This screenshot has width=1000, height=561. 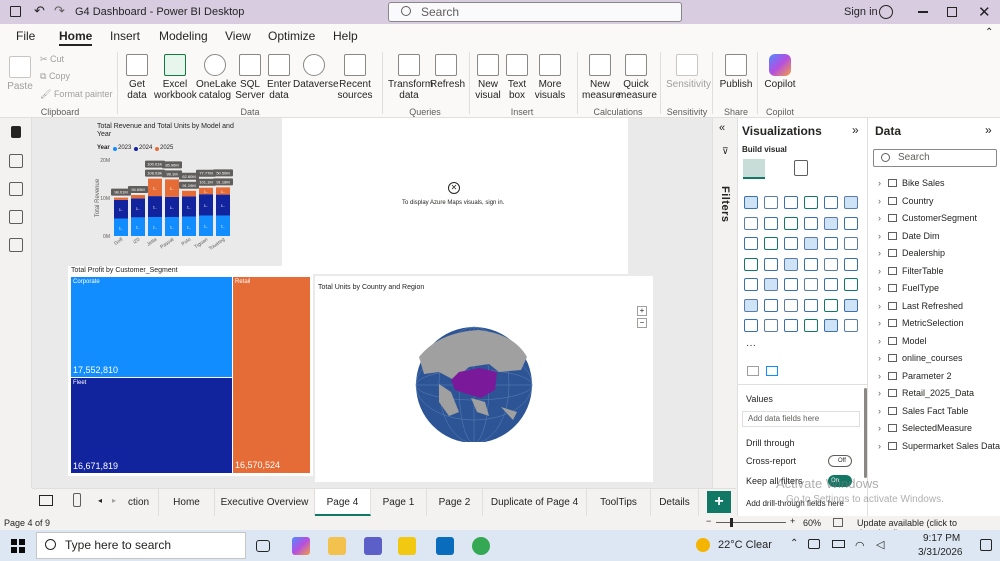 What do you see at coordinates (271, 375) in the screenshot?
I see `treemap-cell-retail: Retail 16,570,524` at bounding box center [271, 375].